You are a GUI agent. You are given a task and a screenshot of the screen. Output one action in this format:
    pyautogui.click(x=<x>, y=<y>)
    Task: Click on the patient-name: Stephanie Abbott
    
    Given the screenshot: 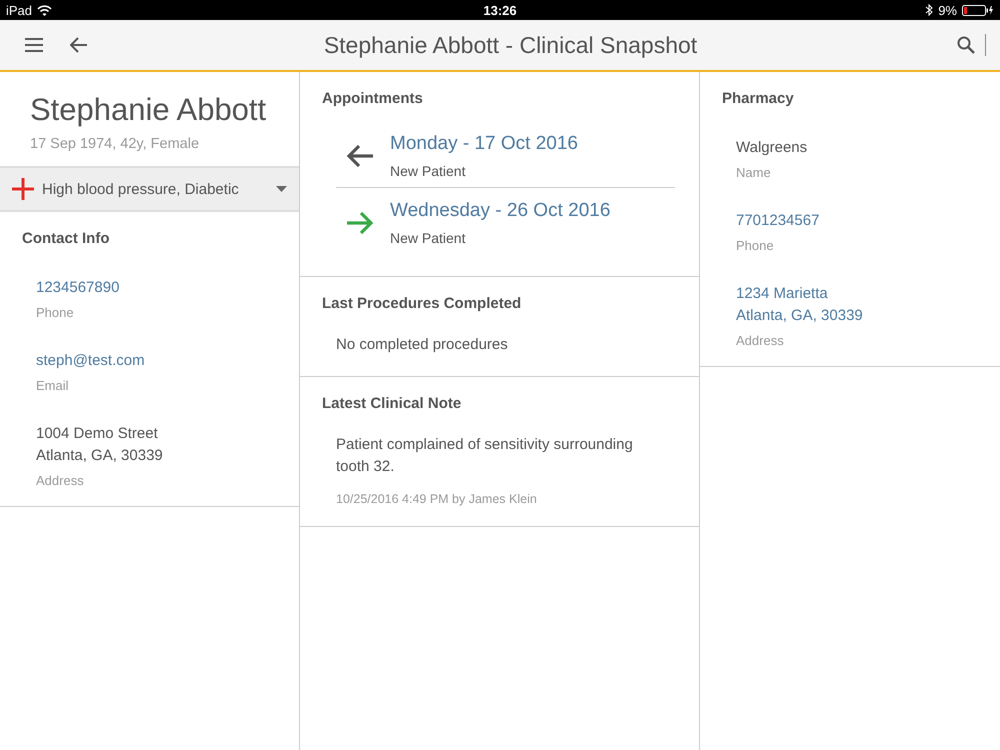 What is the action you would take?
    pyautogui.click(x=149, y=110)
    